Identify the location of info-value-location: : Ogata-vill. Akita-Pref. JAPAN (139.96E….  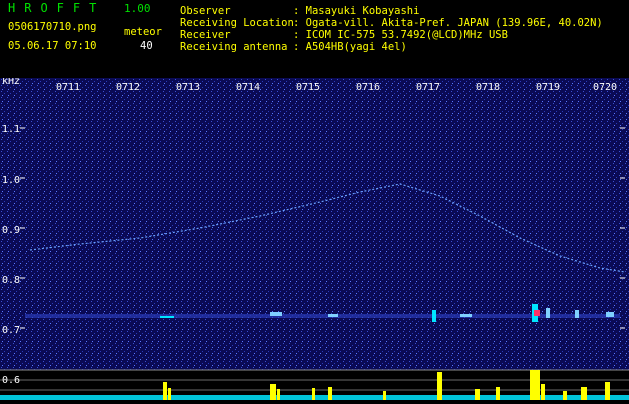
(448, 23).